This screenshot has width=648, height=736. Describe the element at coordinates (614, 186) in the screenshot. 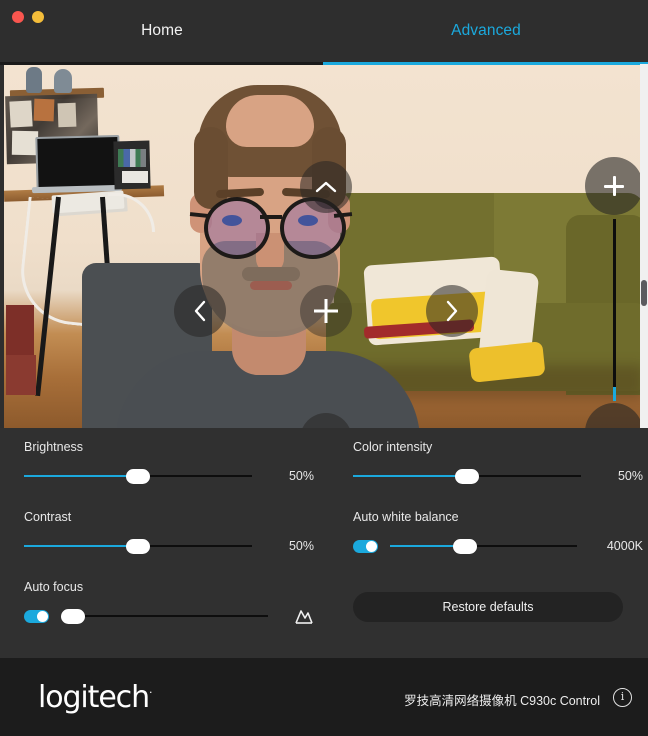

I see `zoom-in-button` at that location.